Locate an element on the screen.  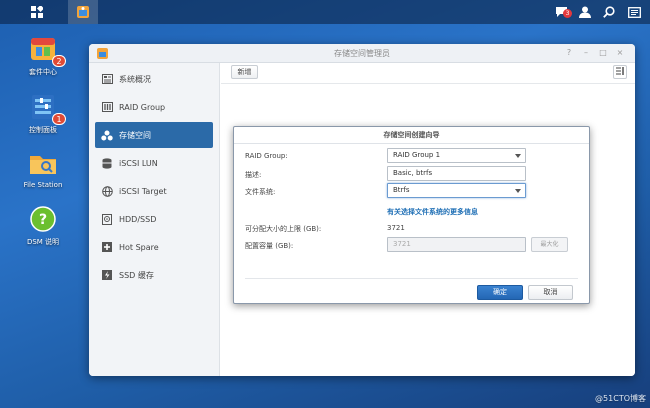
watermark: @51CTO博客 is located at coordinates (620, 398).